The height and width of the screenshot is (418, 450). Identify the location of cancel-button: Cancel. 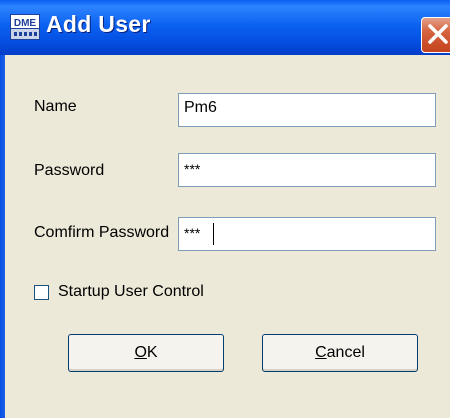
(340, 353).